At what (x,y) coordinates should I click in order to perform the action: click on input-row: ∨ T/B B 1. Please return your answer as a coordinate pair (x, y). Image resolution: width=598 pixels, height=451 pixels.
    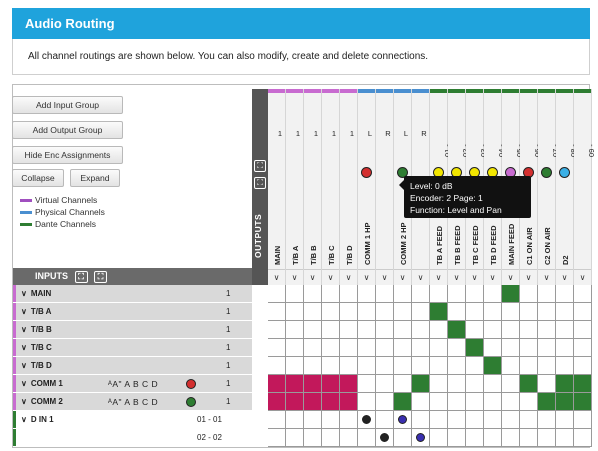
    Looking at the image, I should click on (132, 330).